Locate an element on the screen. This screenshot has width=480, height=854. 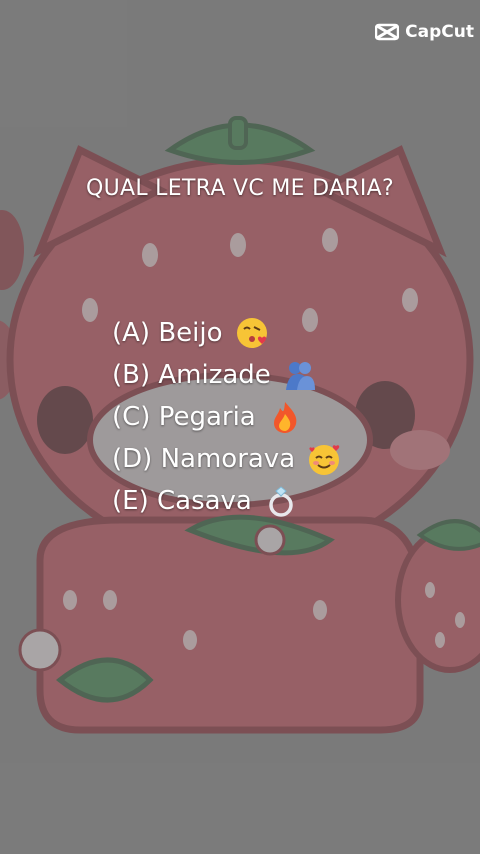
smiling-hearts-face-icon is located at coordinates (324, 459).